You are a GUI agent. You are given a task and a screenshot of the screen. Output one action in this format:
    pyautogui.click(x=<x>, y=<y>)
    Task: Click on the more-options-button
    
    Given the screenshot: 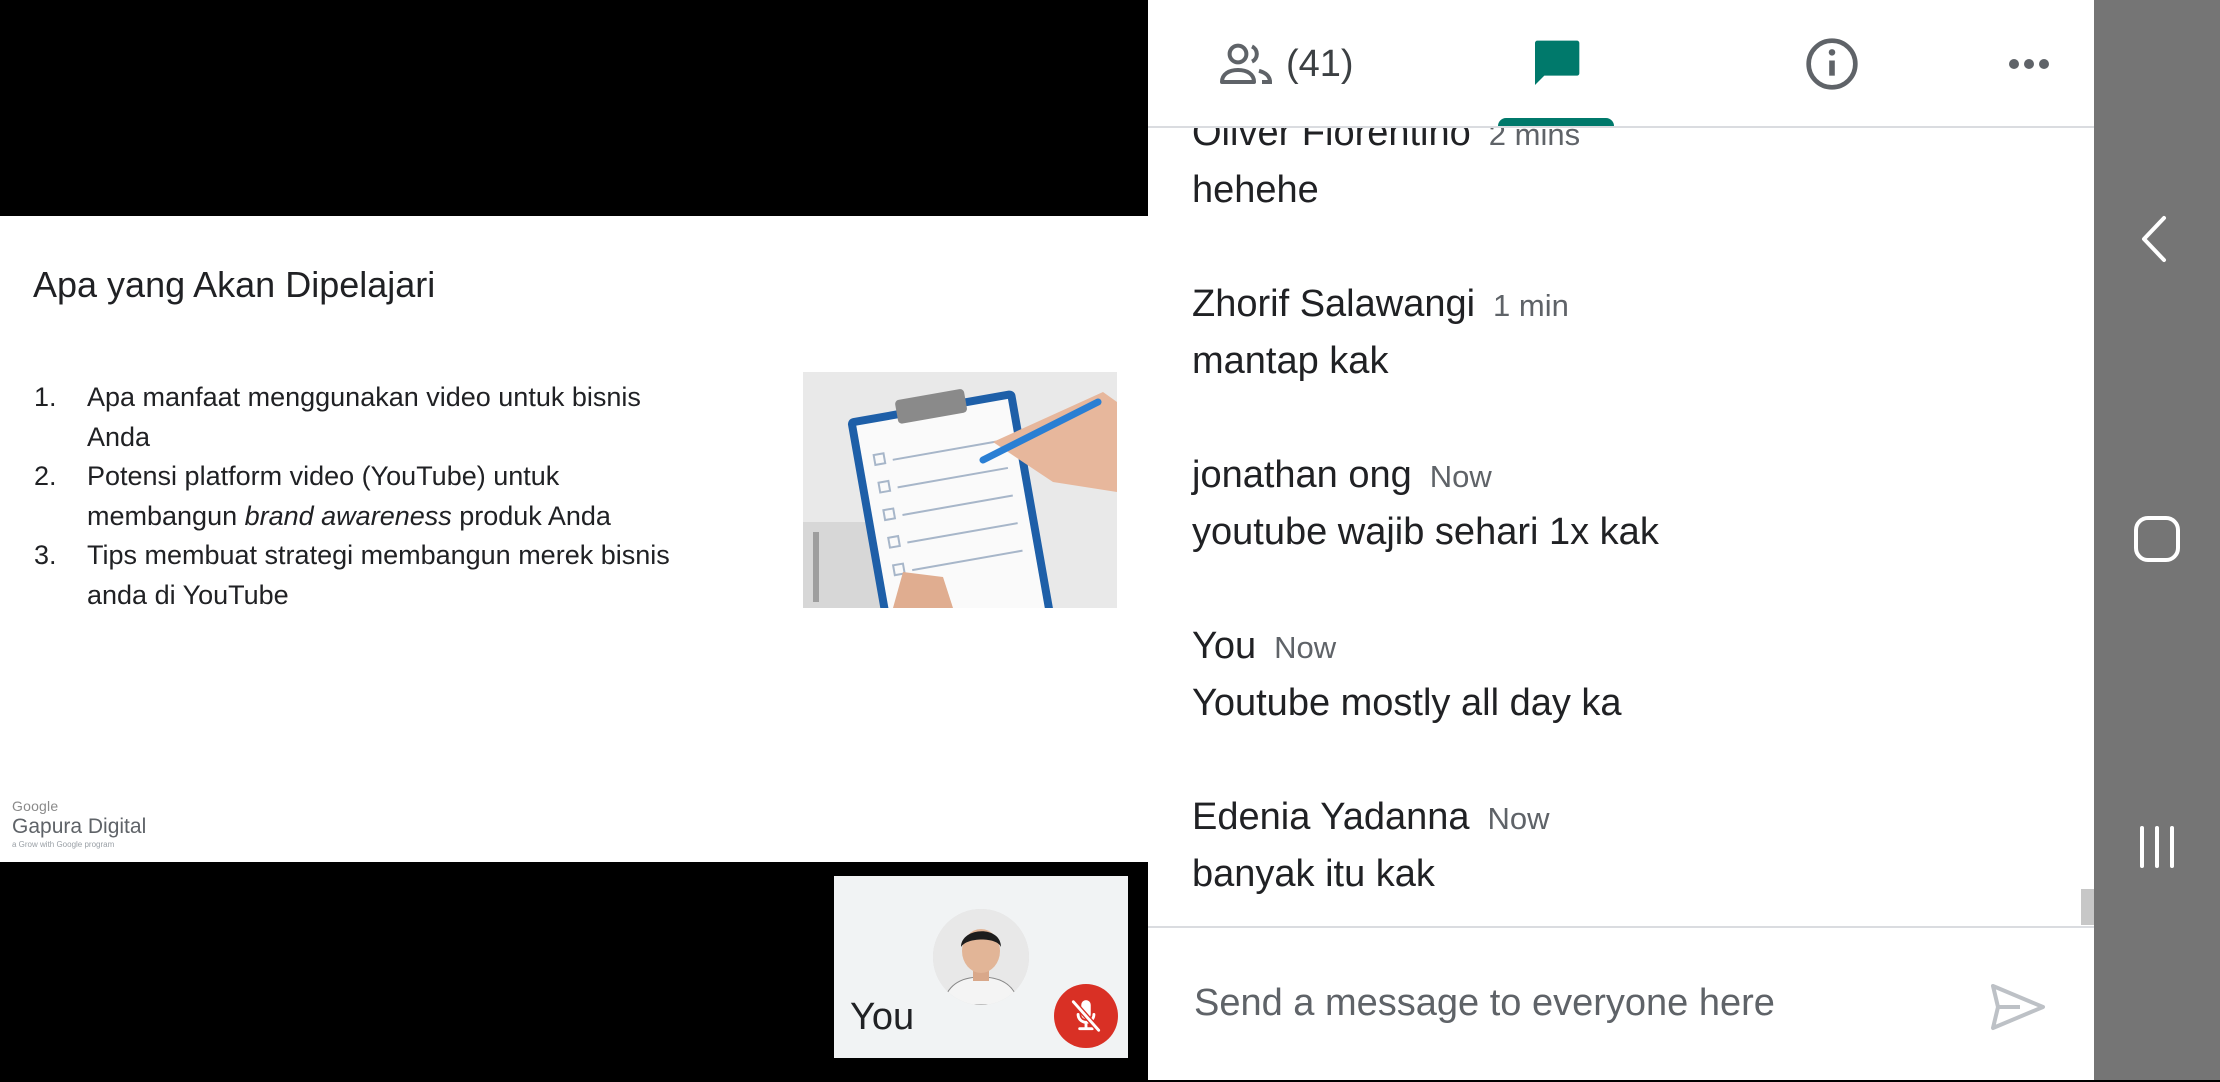 What is the action you would take?
    pyautogui.click(x=2029, y=66)
    